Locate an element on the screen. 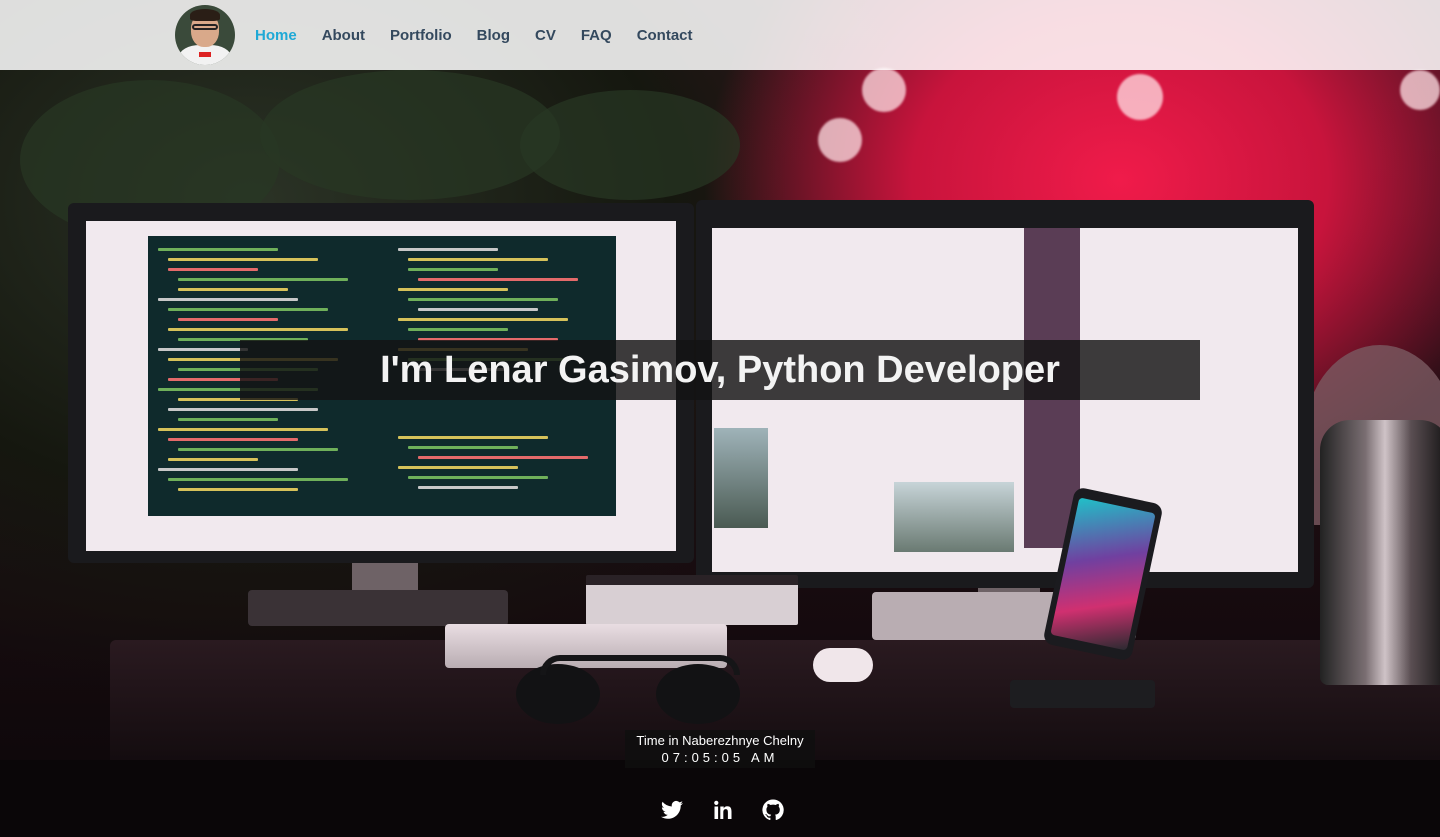 The image size is (1440, 837). social-links is located at coordinates (722, 810).